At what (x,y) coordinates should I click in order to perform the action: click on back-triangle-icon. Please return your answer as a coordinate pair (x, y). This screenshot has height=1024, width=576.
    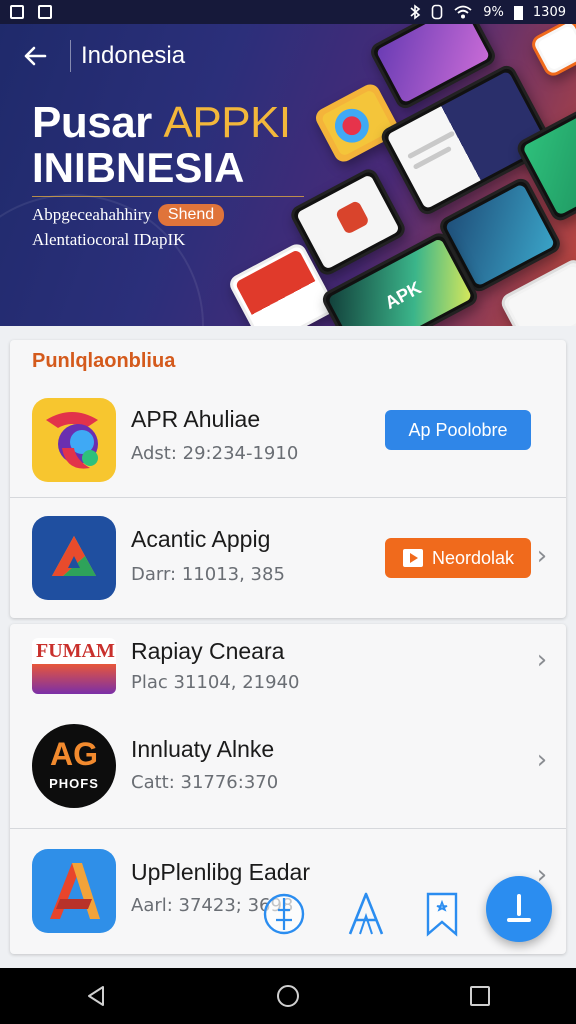
    Looking at the image, I should click on (96, 996).